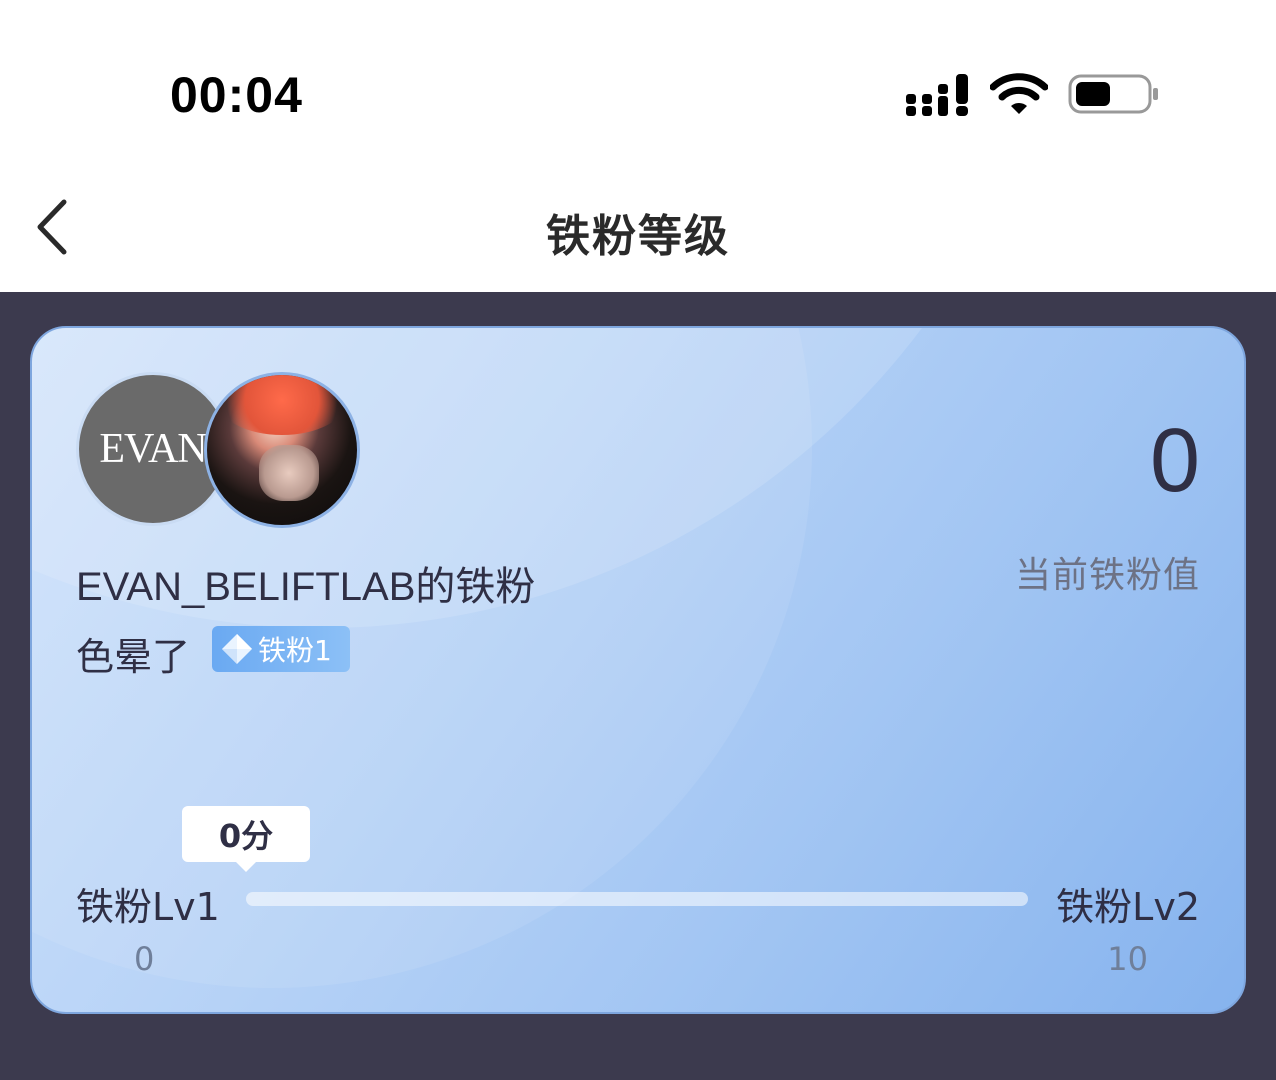 This screenshot has width=1276, height=1080. What do you see at coordinates (295, 650) in the screenshot?
I see `badge-label: 铁粉1` at bounding box center [295, 650].